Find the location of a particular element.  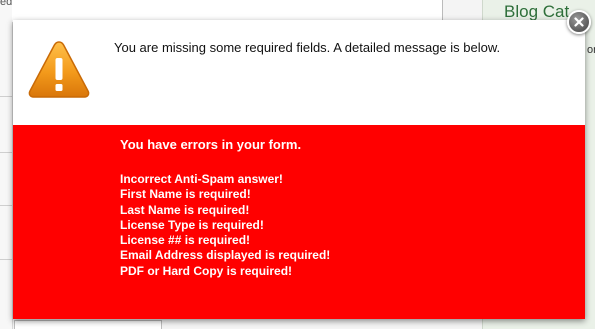

background-text-fragment: ed is located at coordinates (6, 4).